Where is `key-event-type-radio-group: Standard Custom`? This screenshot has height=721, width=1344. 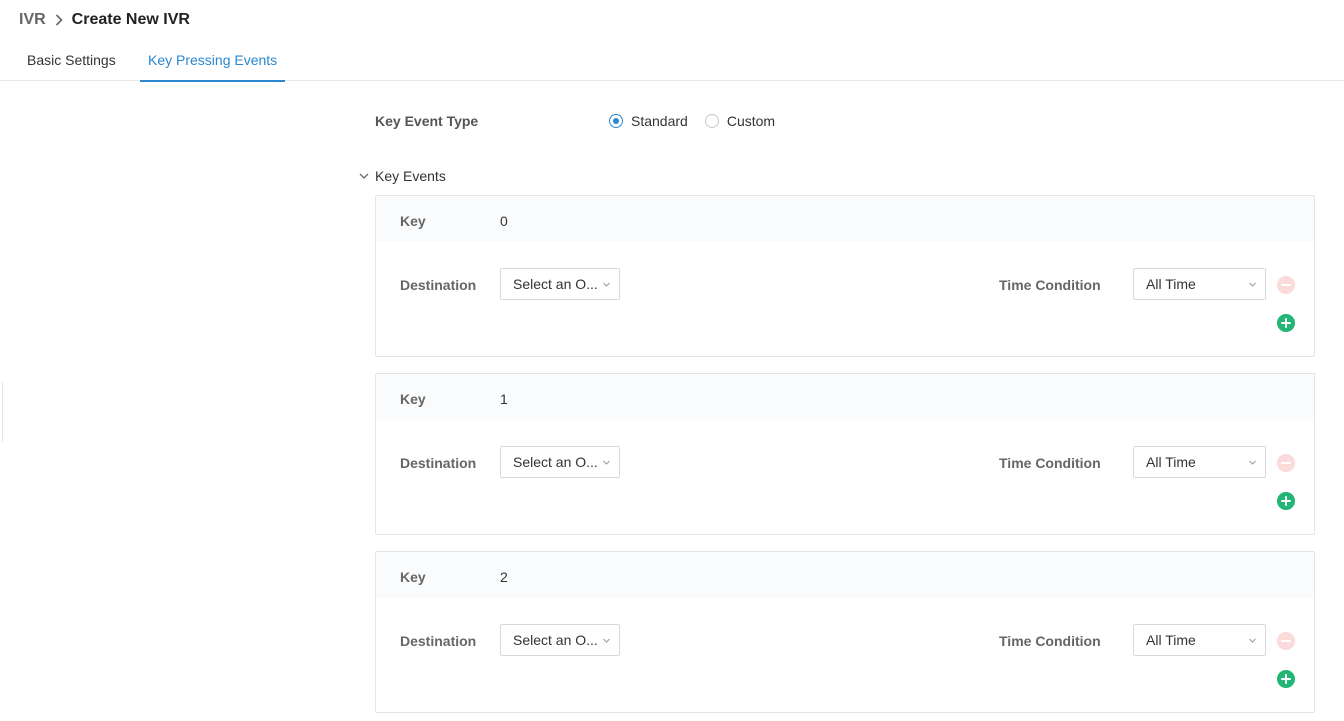
key-event-type-radio-group: Standard Custom is located at coordinates (700, 121).